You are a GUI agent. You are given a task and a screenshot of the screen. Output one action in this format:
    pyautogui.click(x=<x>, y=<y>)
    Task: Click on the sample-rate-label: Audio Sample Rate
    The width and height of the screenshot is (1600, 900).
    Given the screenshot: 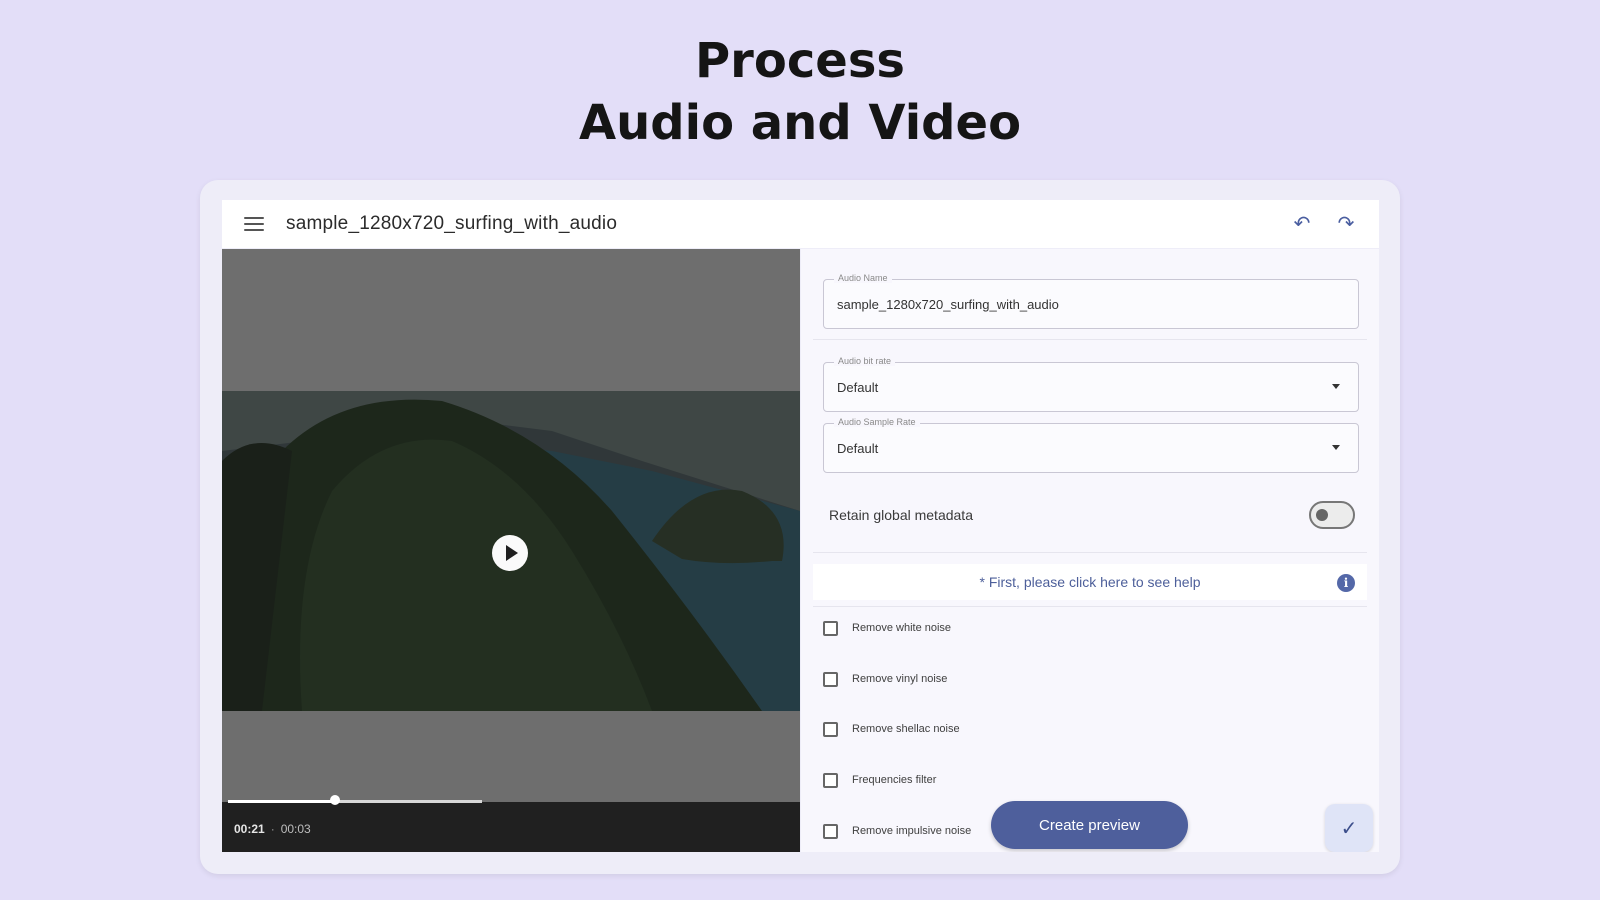 What is the action you would take?
    pyautogui.click(x=877, y=422)
    